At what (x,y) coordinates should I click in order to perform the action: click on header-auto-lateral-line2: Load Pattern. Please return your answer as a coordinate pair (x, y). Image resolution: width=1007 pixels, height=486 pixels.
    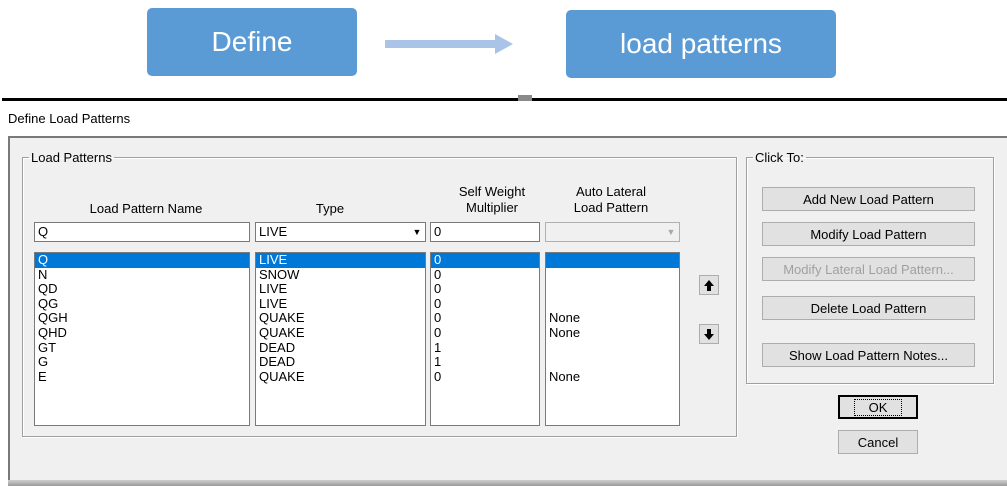
    Looking at the image, I should click on (611, 207).